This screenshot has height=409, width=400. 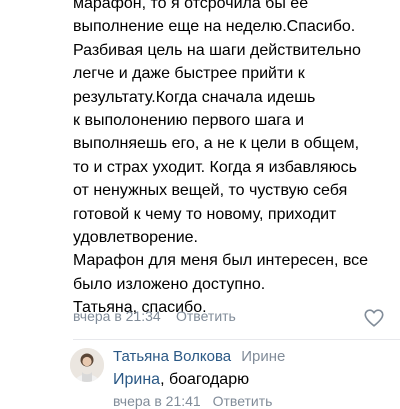 I want to click on comment-line: удовлетворение., so click(x=135, y=238).